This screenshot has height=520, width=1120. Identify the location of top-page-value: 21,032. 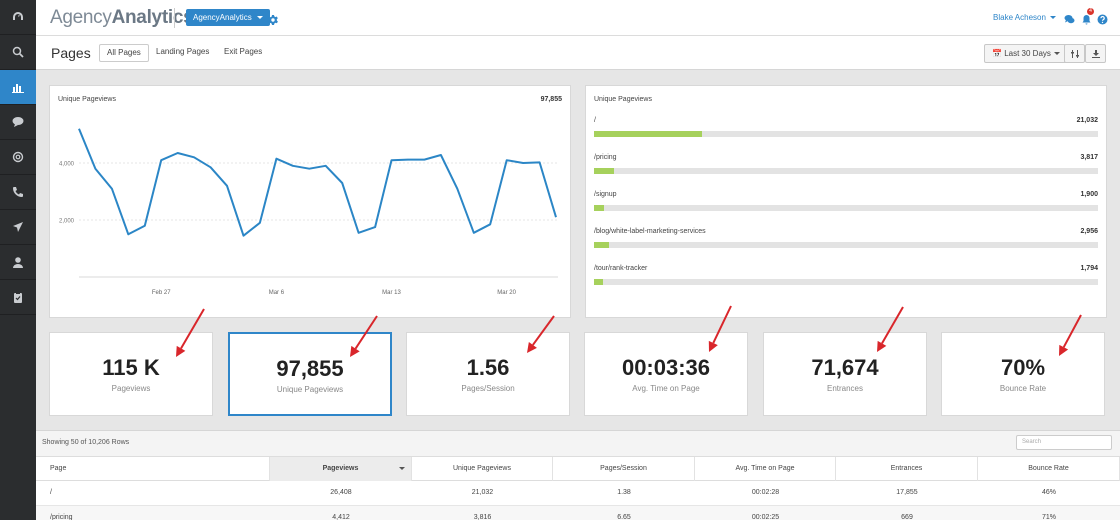
(1087, 120).